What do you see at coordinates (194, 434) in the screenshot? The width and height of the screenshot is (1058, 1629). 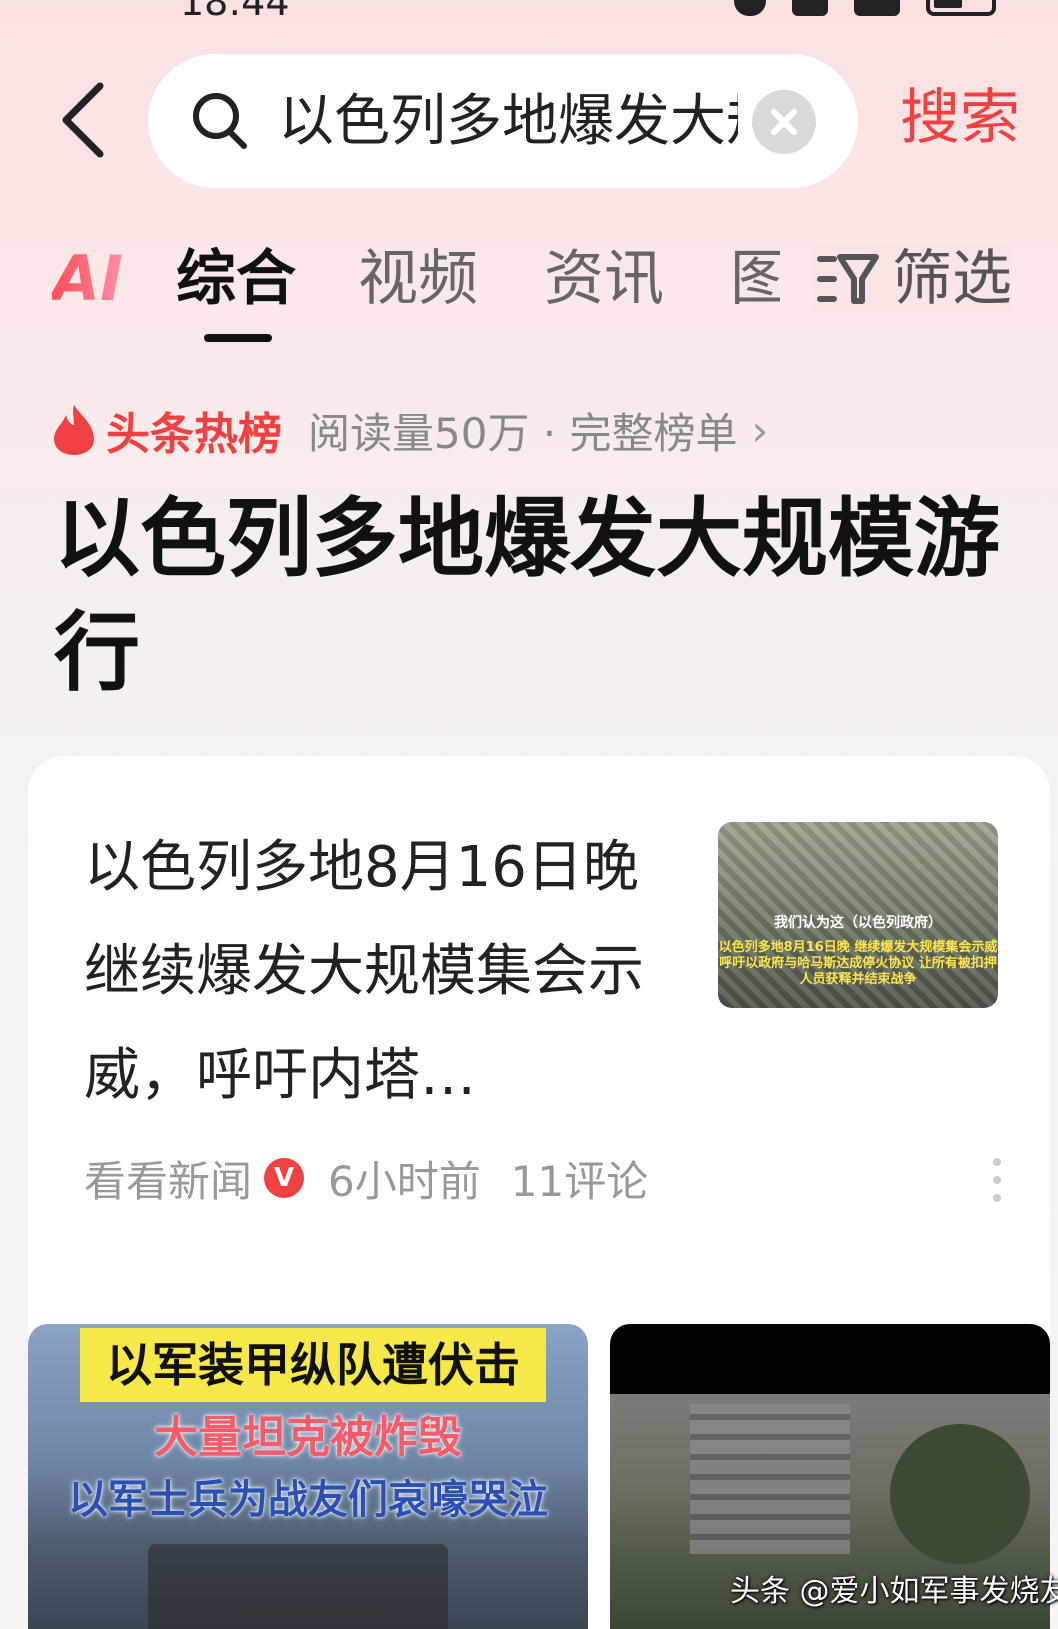 I see `hot-list-label: 头条热榜` at bounding box center [194, 434].